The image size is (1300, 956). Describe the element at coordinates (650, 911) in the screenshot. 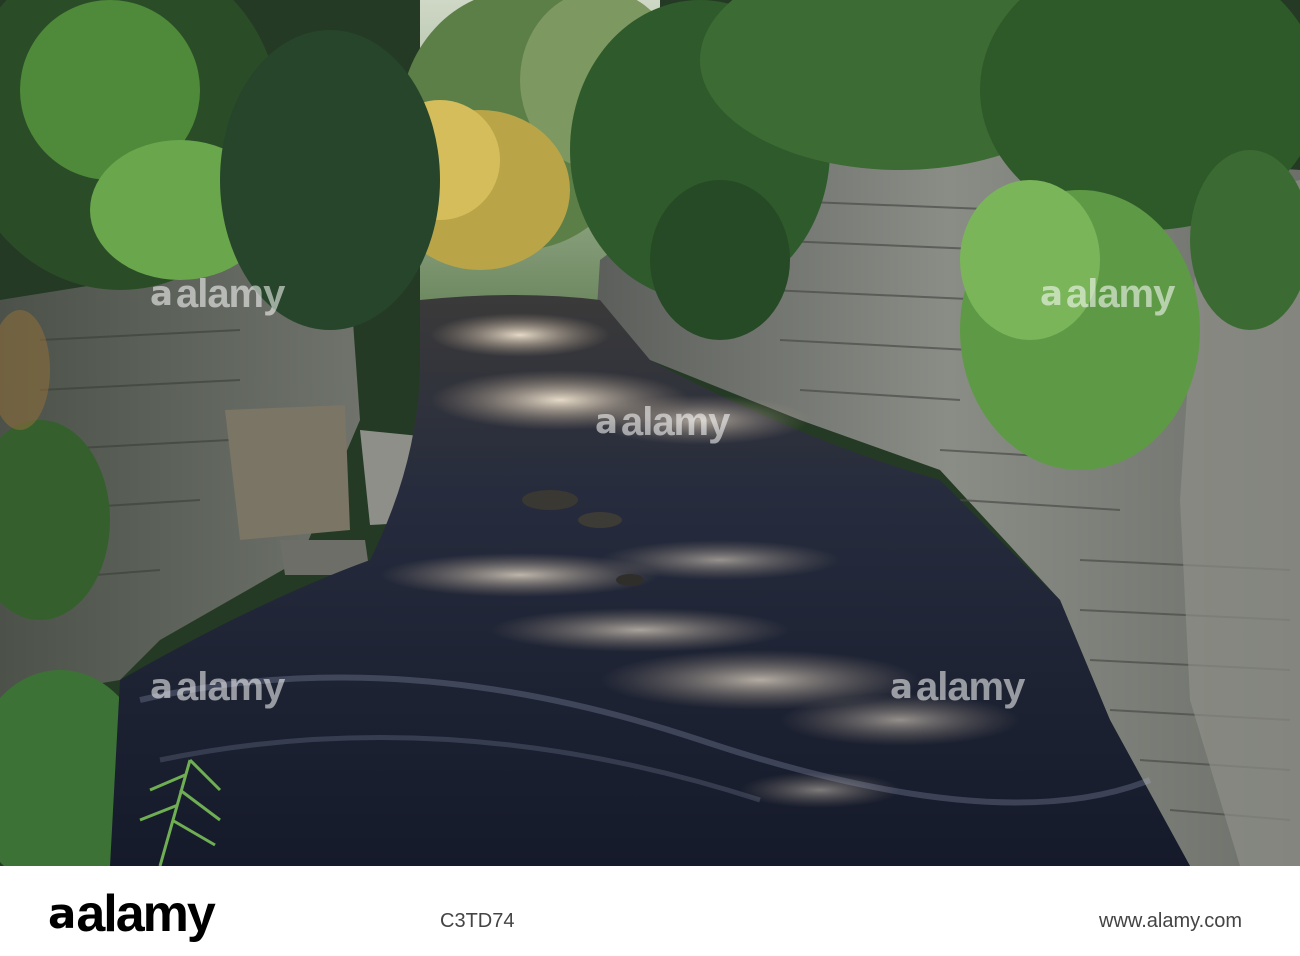

I see `footer-bar: aalamy C3TD74 www.alamy.com` at that location.